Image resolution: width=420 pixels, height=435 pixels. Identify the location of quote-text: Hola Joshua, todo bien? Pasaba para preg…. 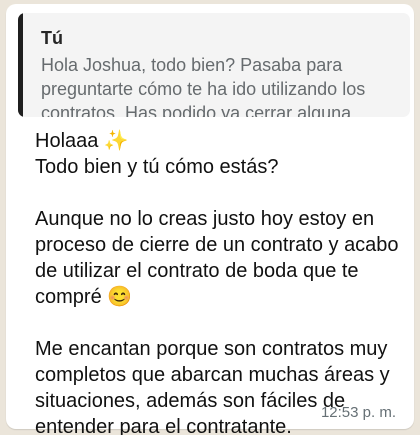
(203, 86).